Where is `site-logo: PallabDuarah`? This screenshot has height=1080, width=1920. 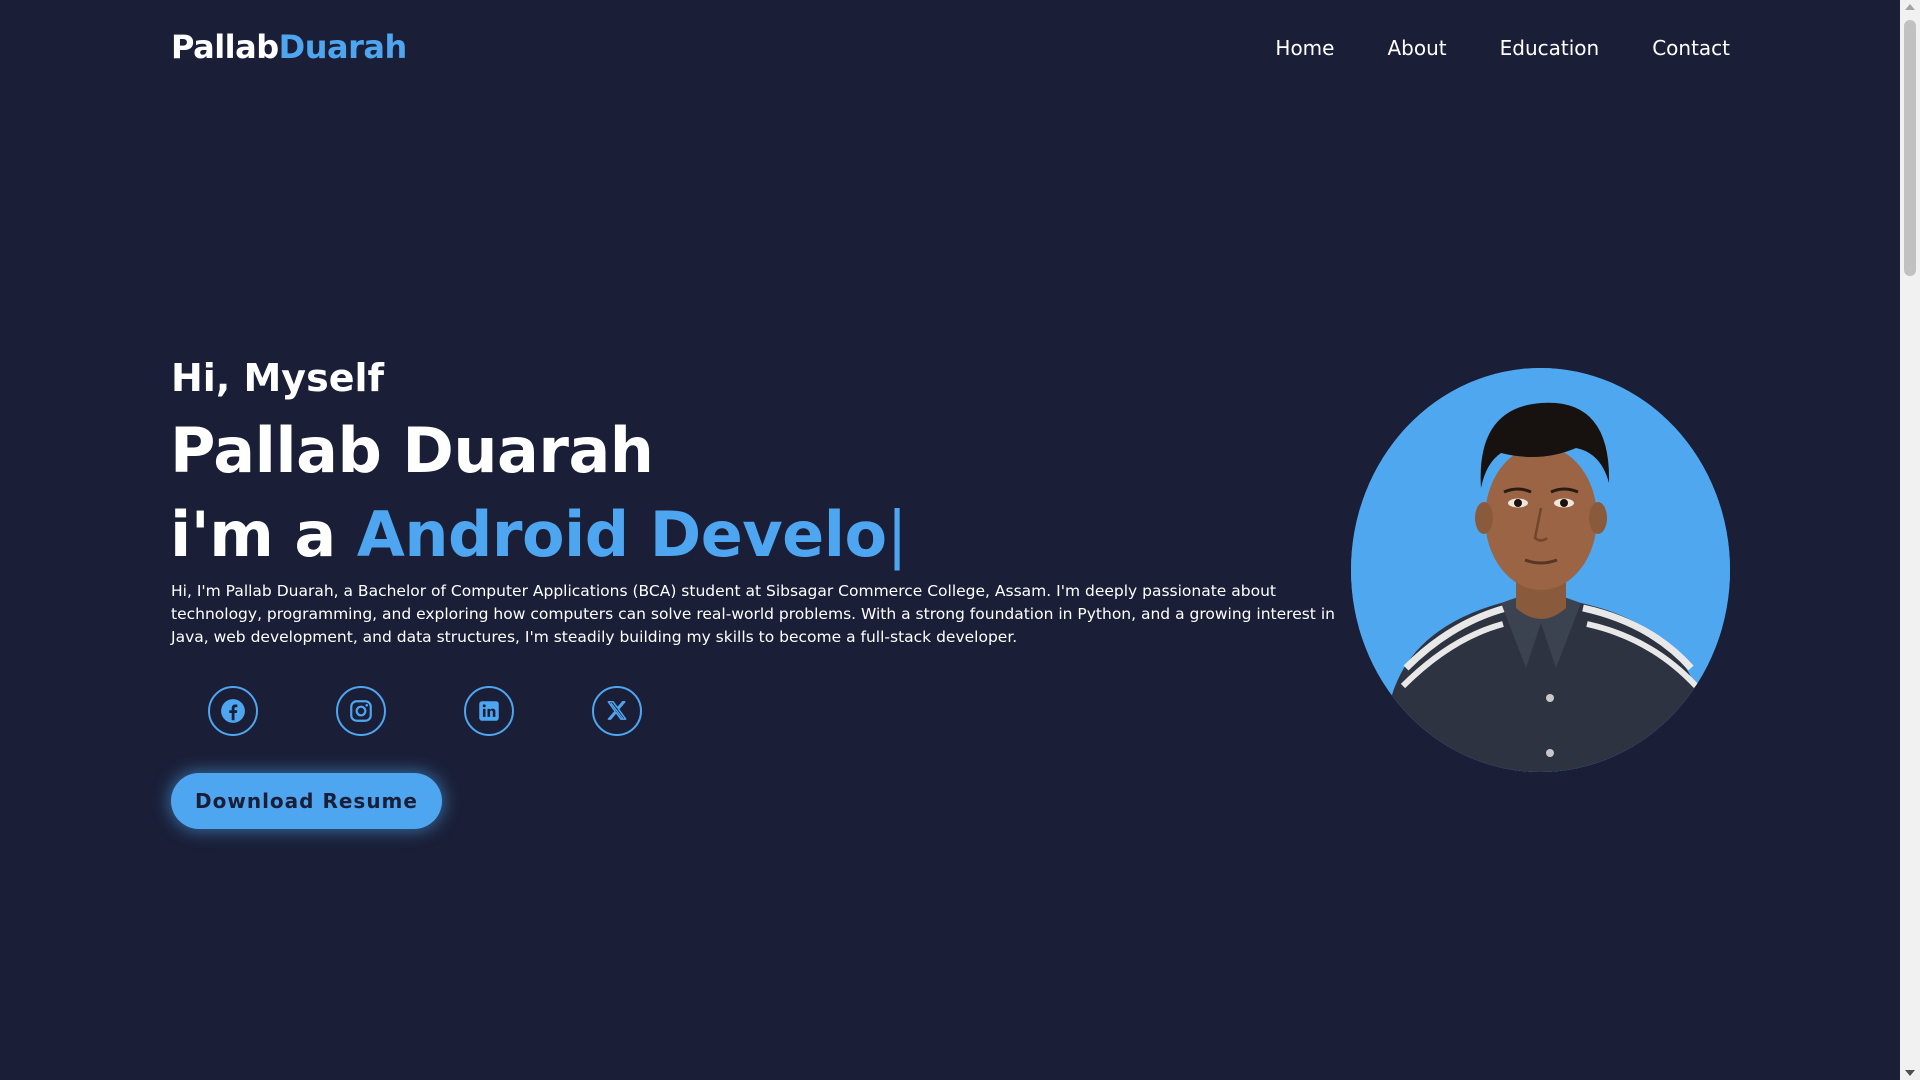 site-logo: PallabDuarah is located at coordinates (289, 47).